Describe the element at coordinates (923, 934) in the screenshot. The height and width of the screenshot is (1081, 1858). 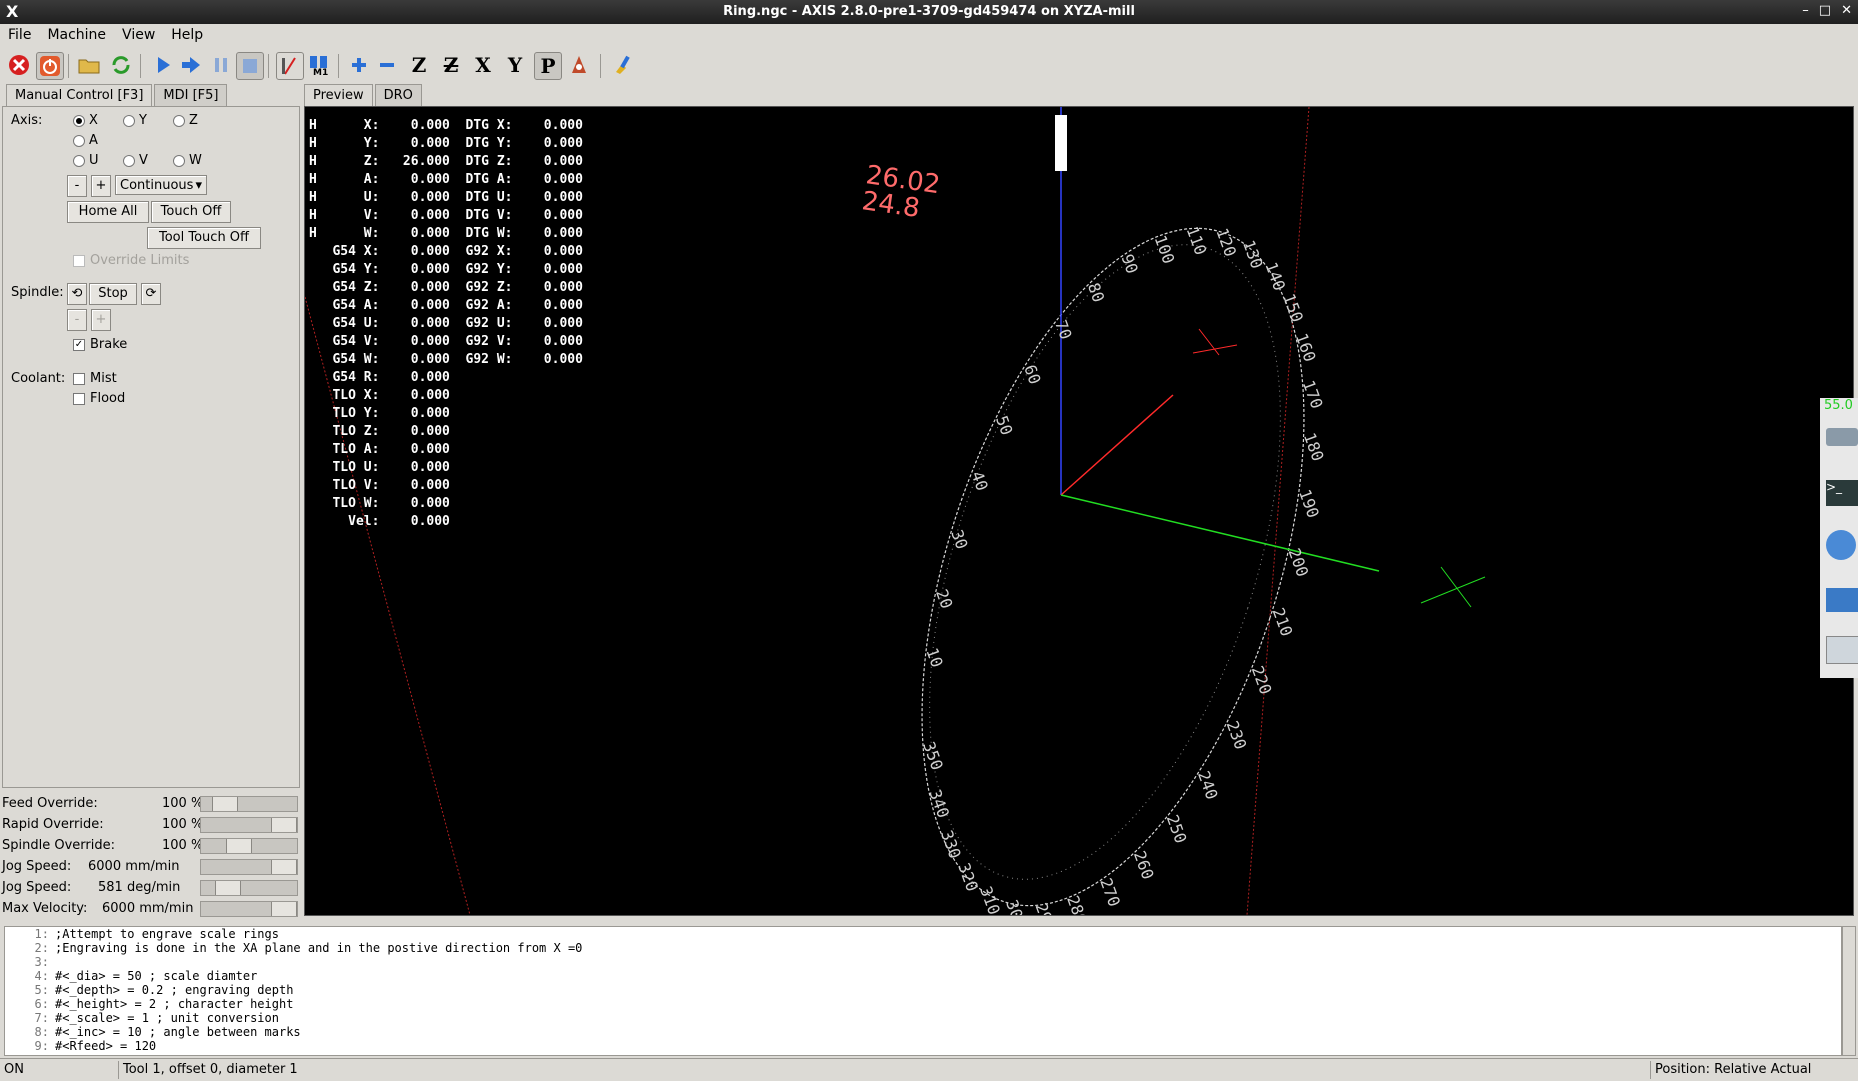
I see `gcode-line: 1: ;Attempt to engrave scale rings` at that location.